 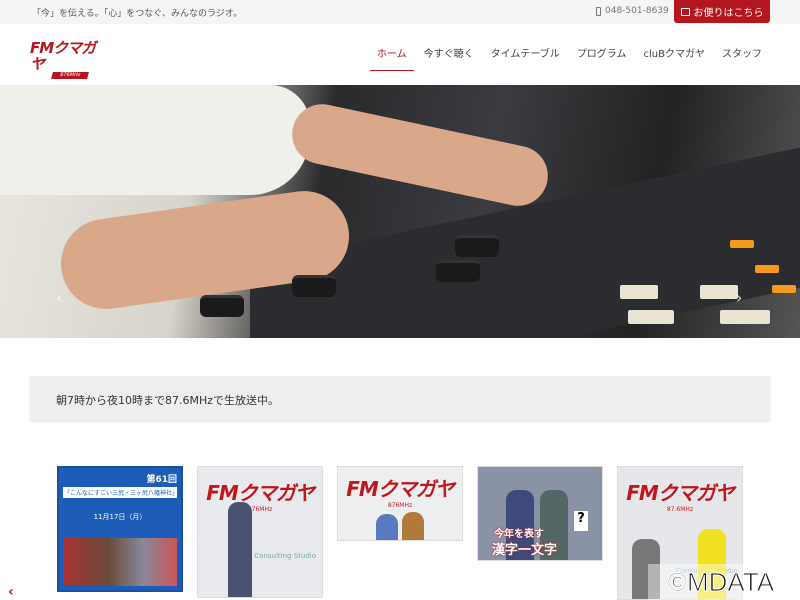 What do you see at coordinates (602, 59) in the screenshot?
I see `nav-programs: プログラム` at bounding box center [602, 59].